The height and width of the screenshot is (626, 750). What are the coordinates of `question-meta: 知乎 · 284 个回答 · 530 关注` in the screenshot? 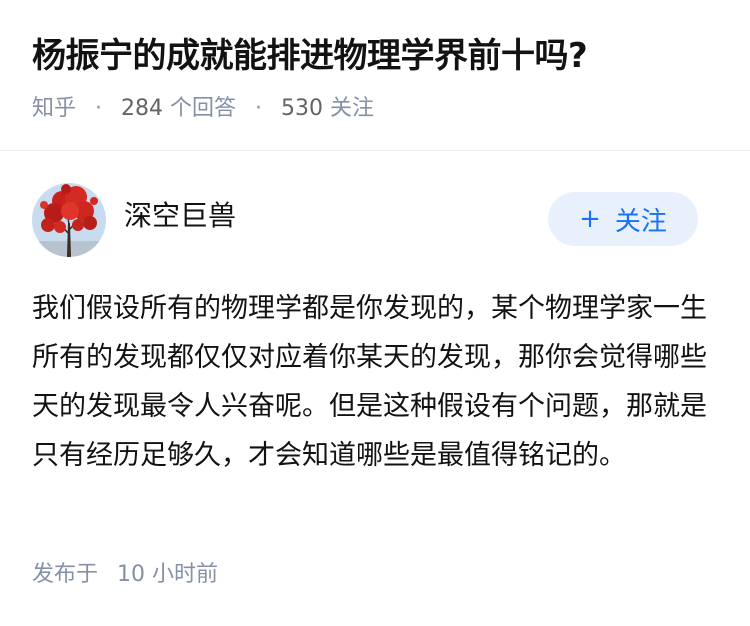 It's located at (203, 109).